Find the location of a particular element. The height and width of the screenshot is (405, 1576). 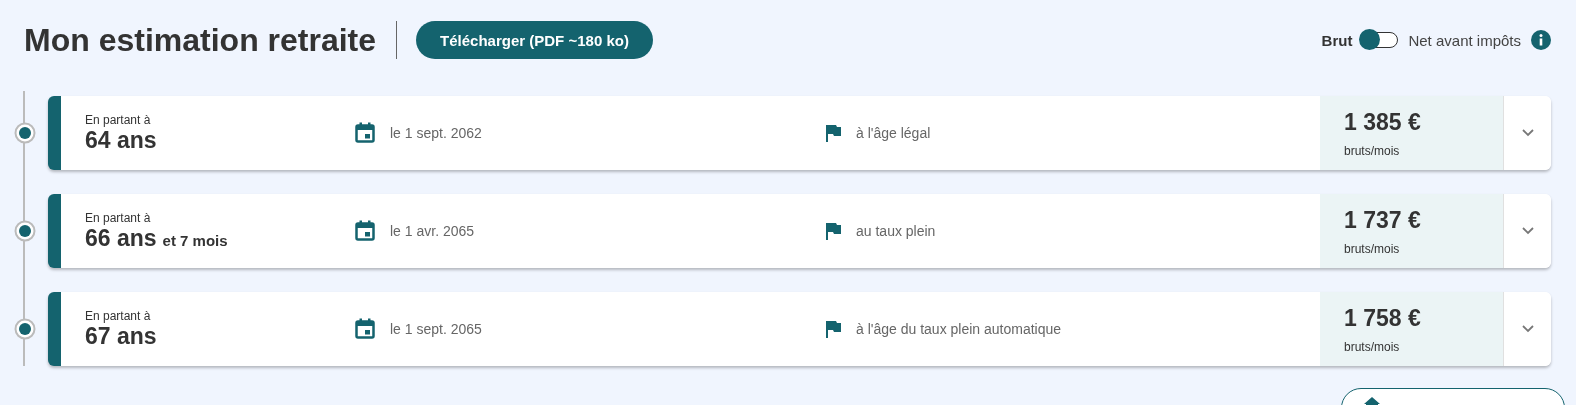

age-value: 67 ans is located at coordinates (121, 335).